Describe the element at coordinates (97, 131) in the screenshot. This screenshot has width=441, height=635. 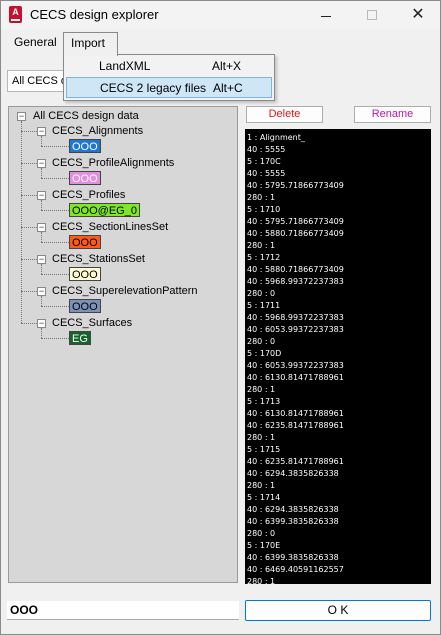
I see `tree-node-alignments: CECS_Alignments` at that location.